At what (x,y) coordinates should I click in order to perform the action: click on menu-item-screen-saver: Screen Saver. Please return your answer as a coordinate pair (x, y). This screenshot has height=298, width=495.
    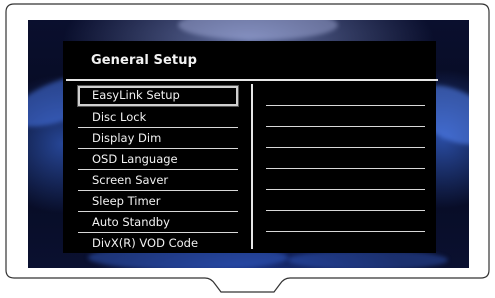
    Looking at the image, I should click on (158, 181).